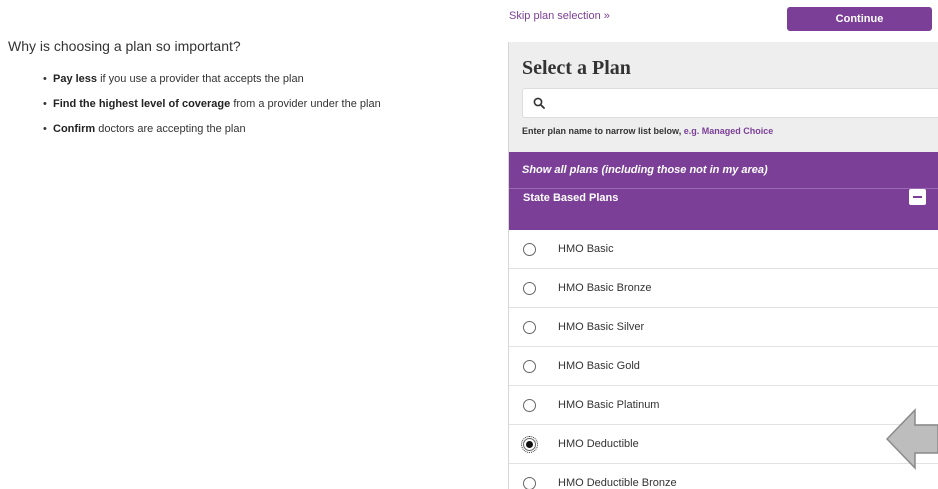 This screenshot has height=489, width=938. Describe the element at coordinates (603, 131) in the screenshot. I see `hint-text: Enter plan name to narrow list below,` at that location.